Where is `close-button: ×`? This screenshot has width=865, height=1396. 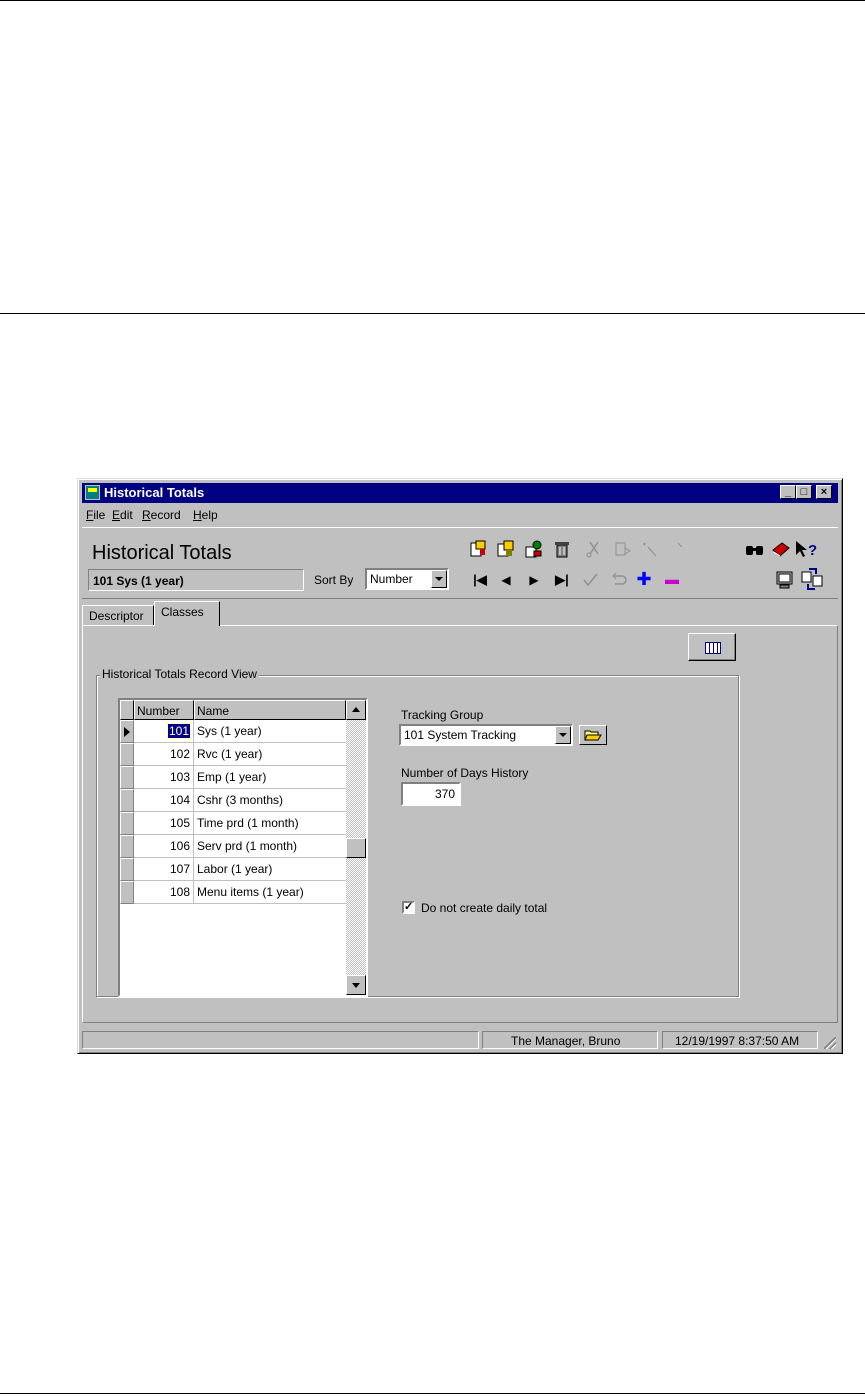 close-button: × is located at coordinates (824, 492).